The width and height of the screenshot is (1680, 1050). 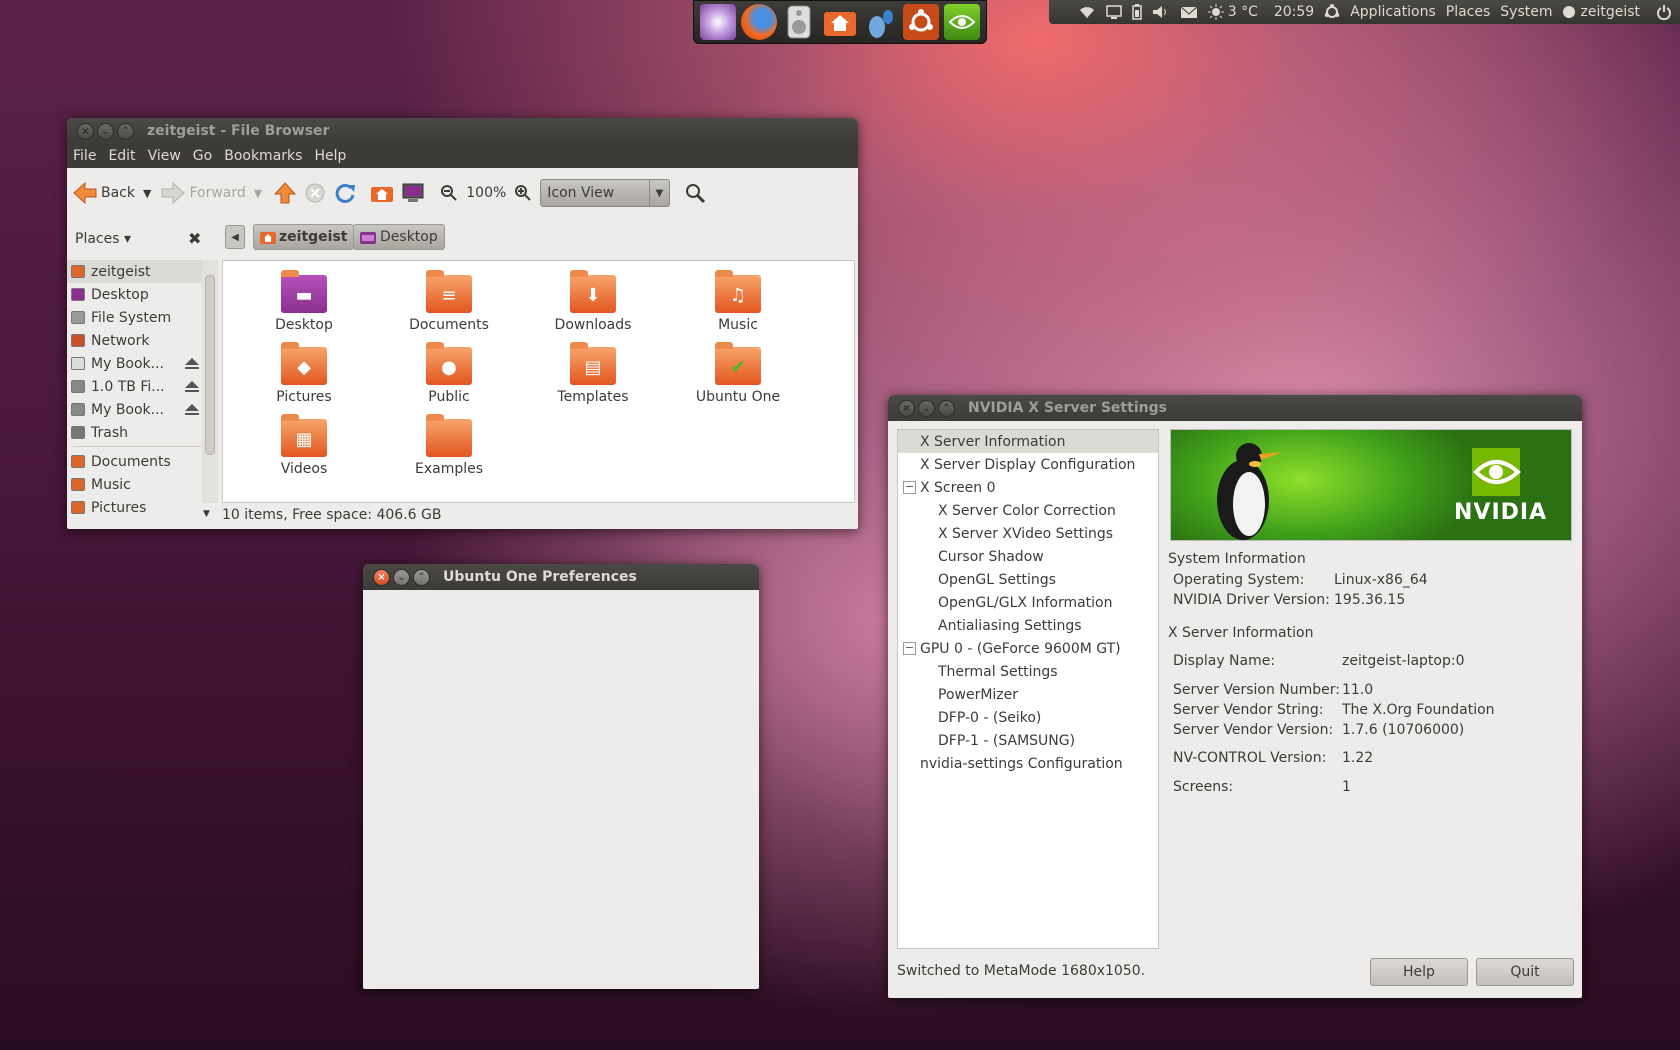 I want to click on menu-system: System, so click(x=1526, y=12).